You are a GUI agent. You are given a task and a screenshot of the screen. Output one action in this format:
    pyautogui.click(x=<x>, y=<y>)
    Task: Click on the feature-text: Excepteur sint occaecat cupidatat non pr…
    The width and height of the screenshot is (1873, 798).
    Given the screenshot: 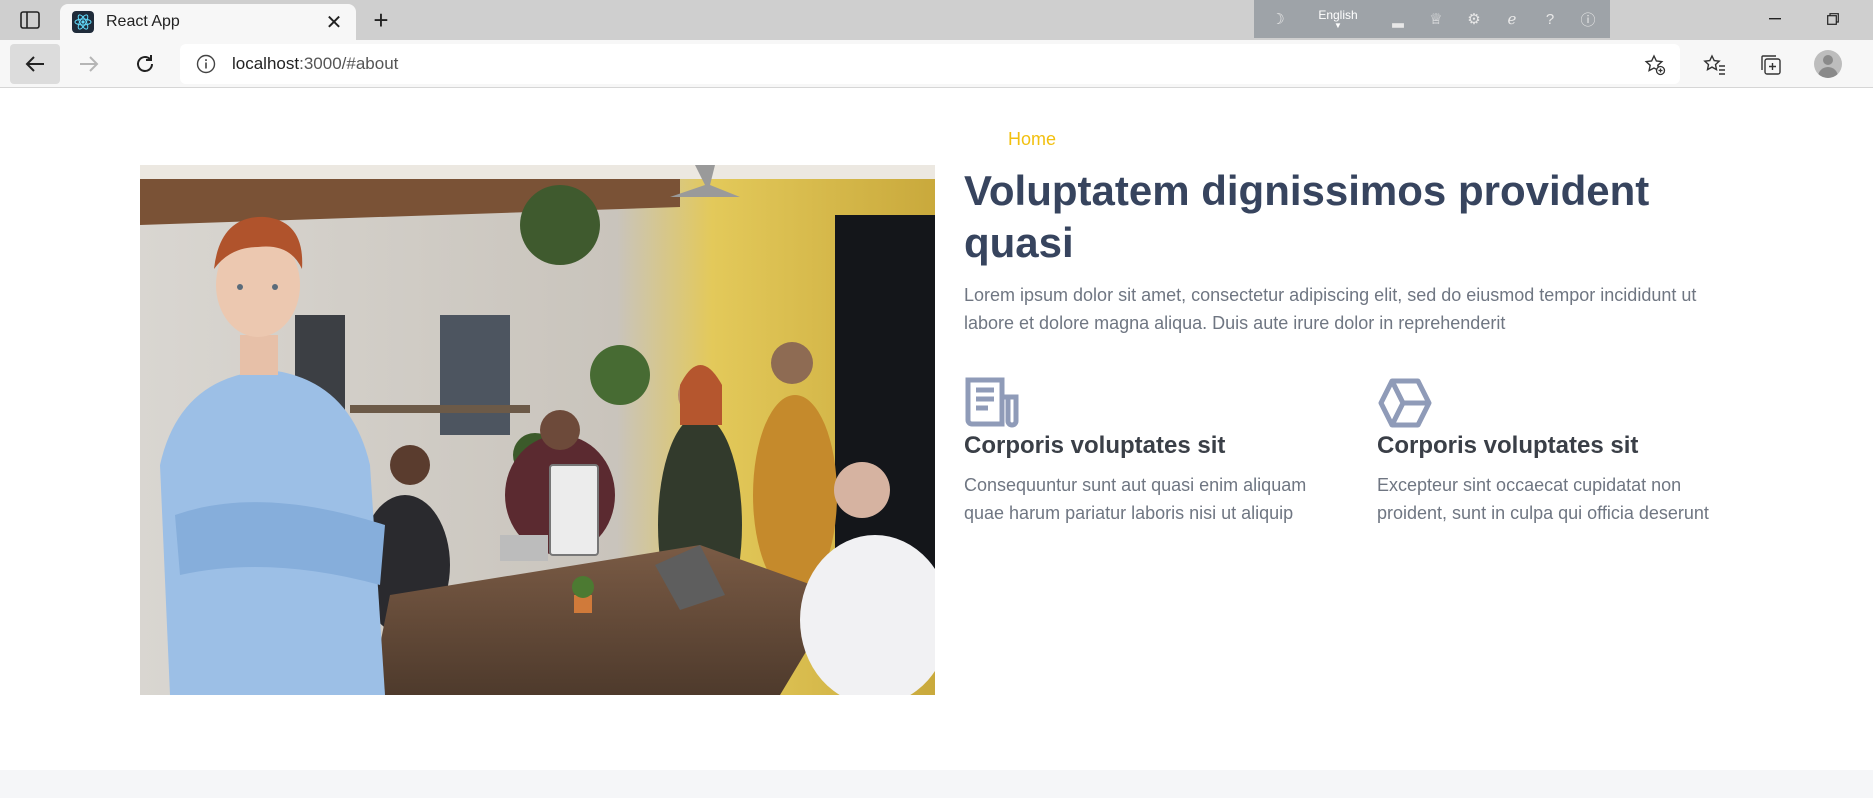 What is the action you would take?
    pyautogui.click(x=1543, y=499)
    